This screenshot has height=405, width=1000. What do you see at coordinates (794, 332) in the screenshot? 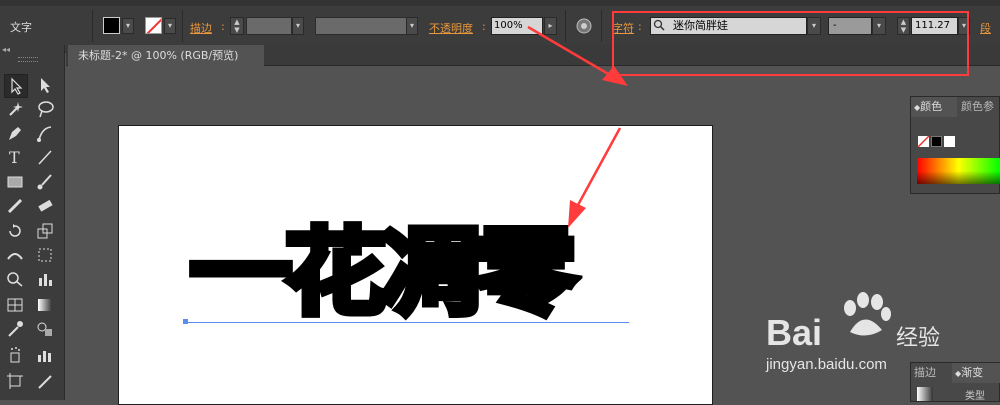
I see `watermark-brand: Bai` at bounding box center [794, 332].